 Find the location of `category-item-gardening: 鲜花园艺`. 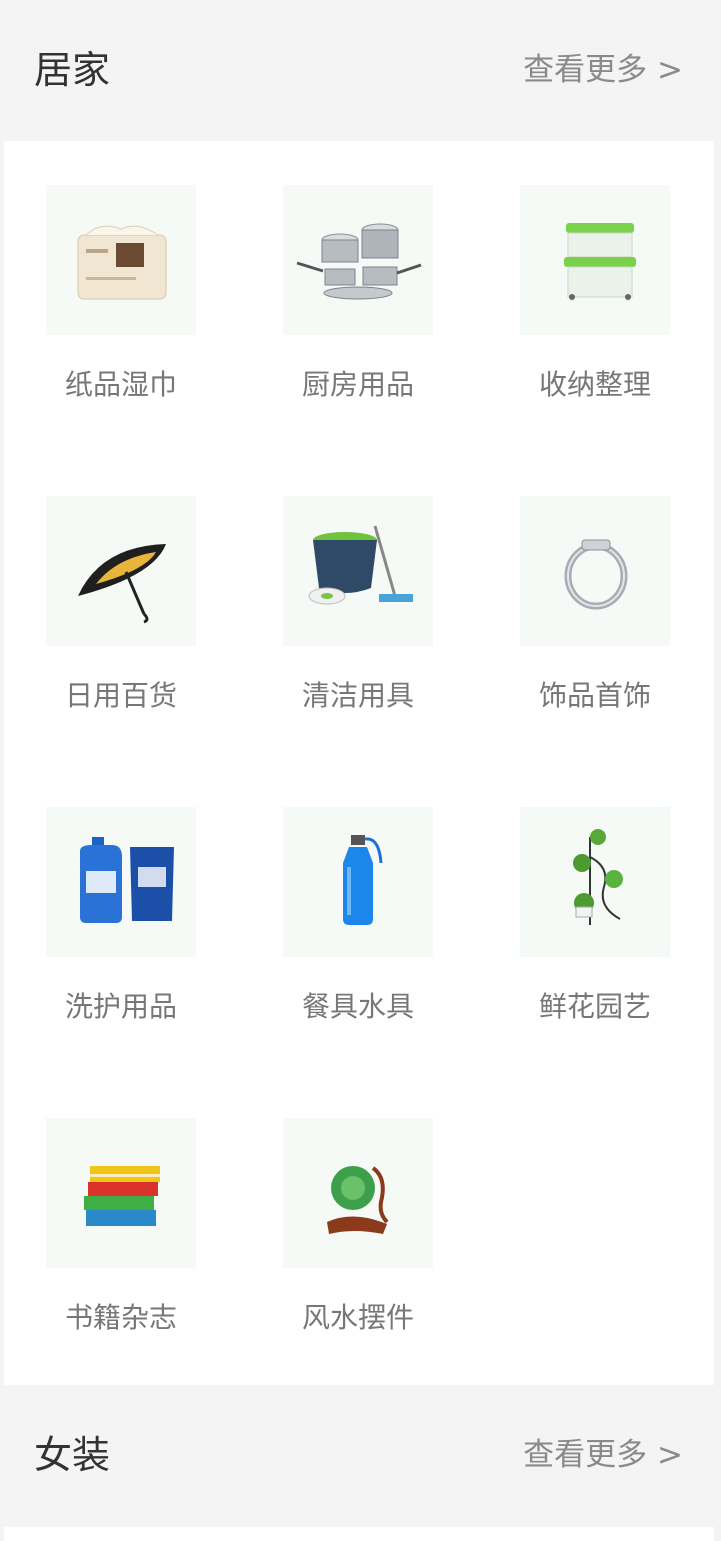

category-item-gardening: 鲜花园艺 is located at coordinates (595, 932).